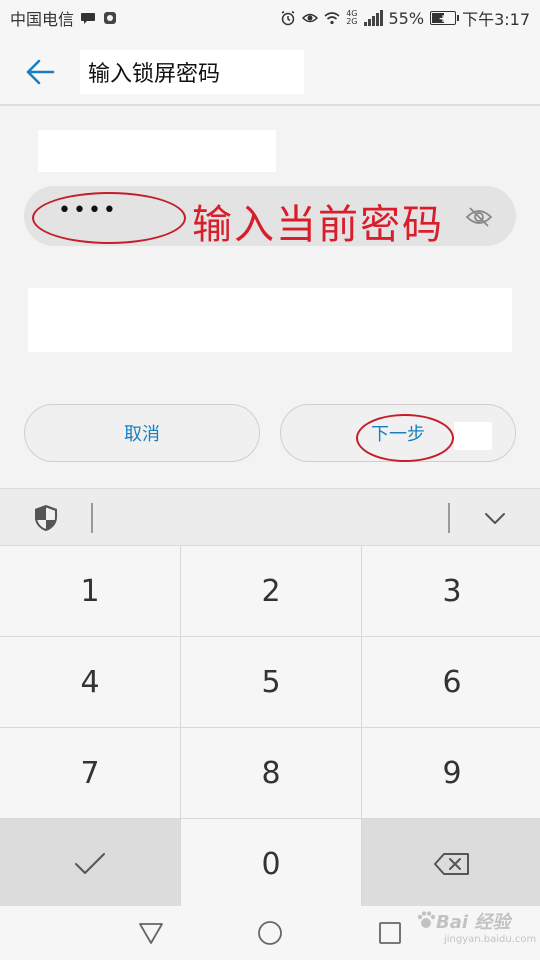  What do you see at coordinates (288, 18) in the screenshot?
I see `alarm-icon` at bounding box center [288, 18].